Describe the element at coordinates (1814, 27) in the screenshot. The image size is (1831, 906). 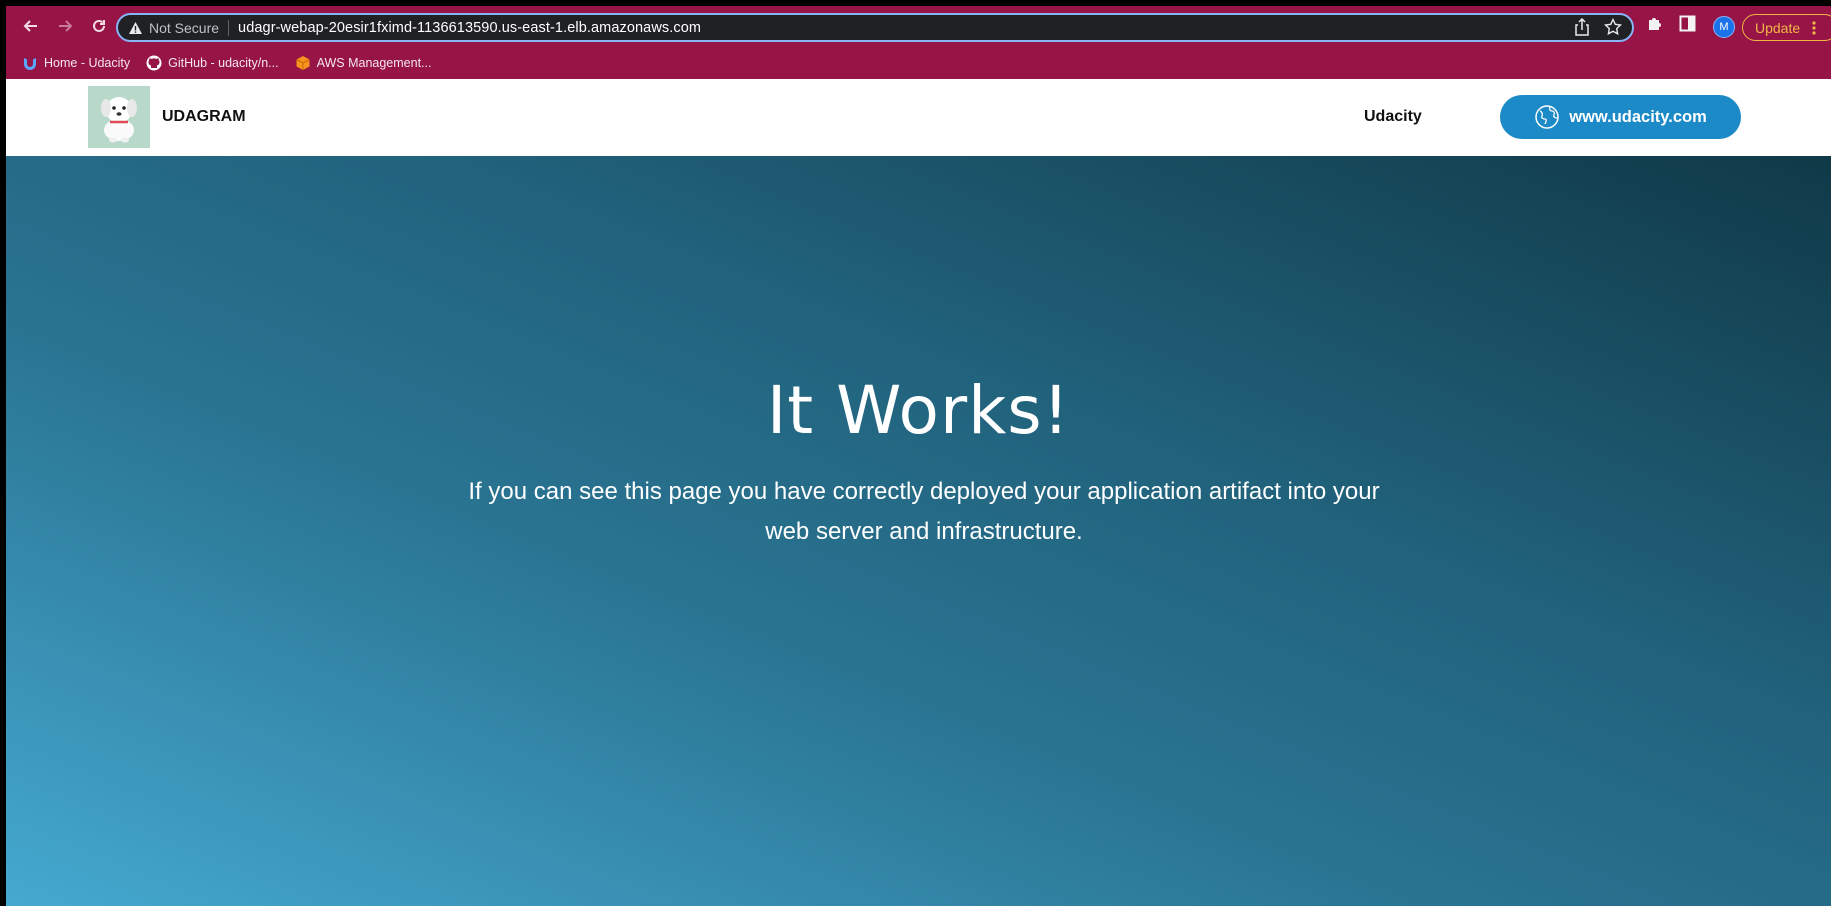
I see `kebab-menu-icon` at that location.